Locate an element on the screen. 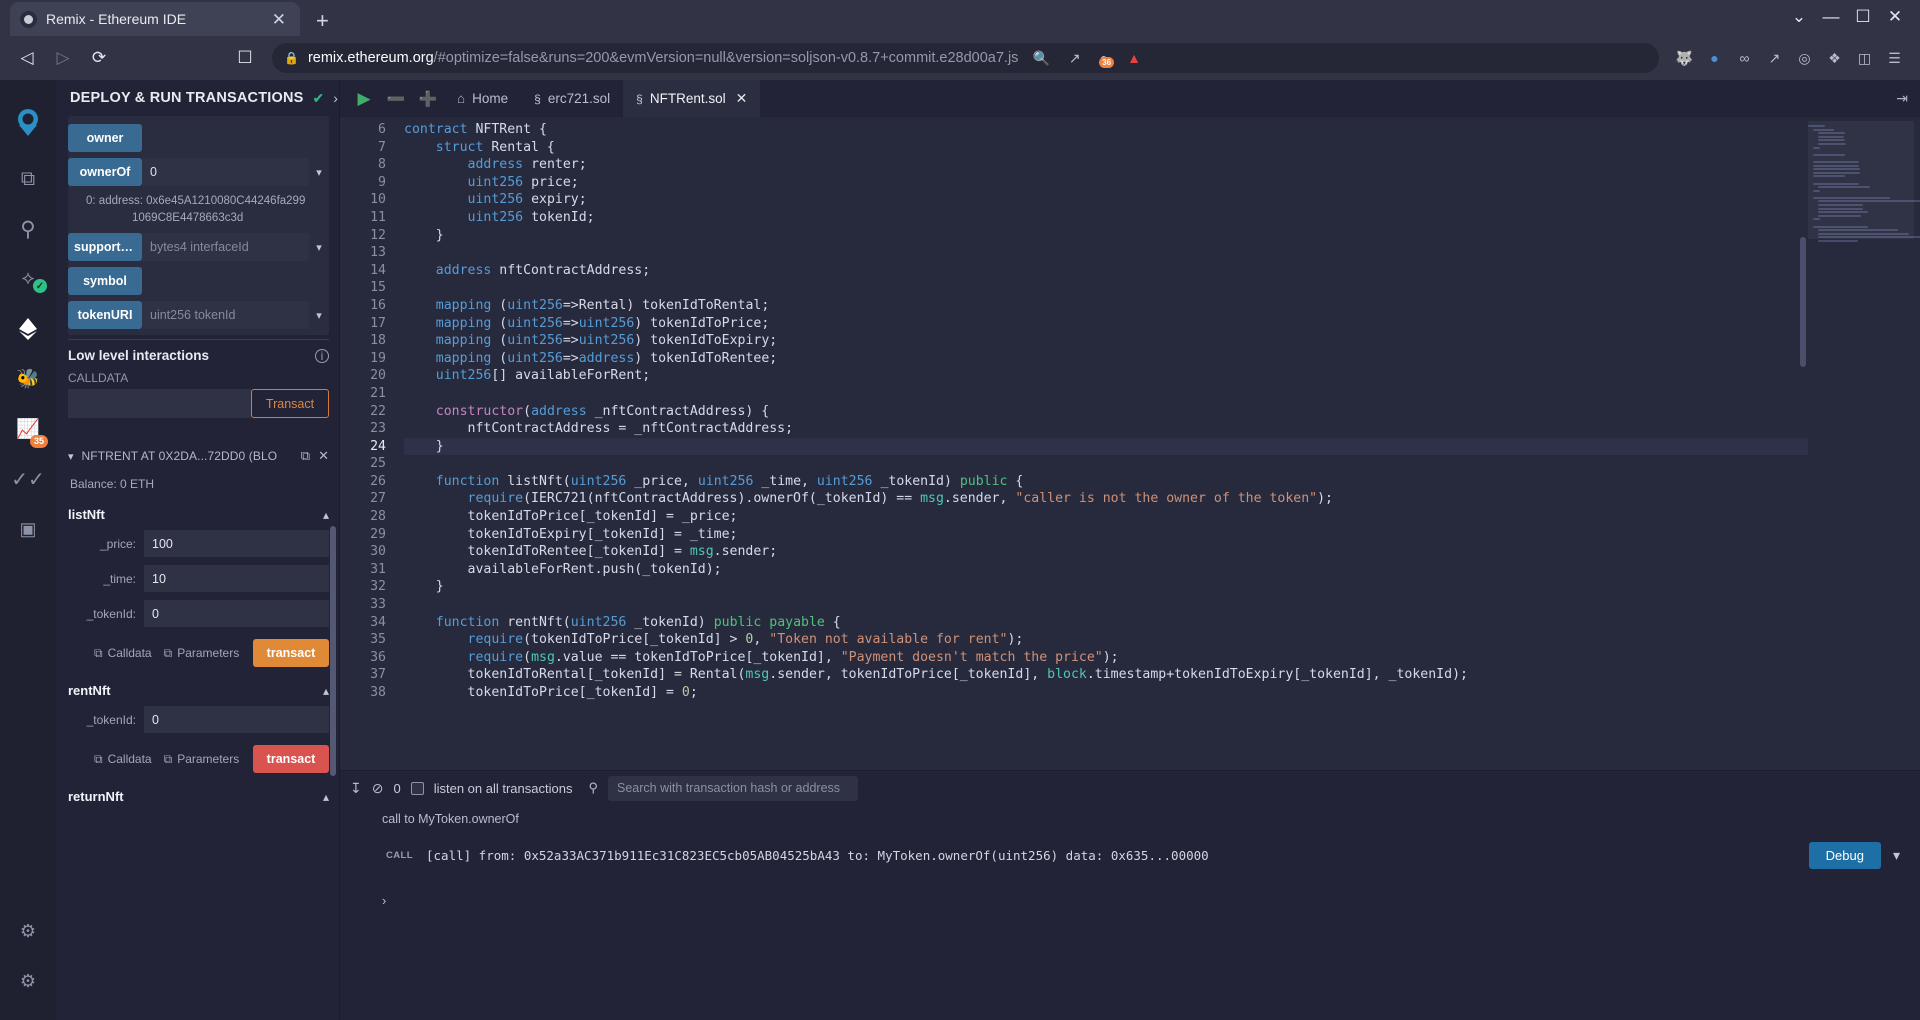 This screenshot has width=1920, height=1020. minimap-slider is located at coordinates (1861, 180).